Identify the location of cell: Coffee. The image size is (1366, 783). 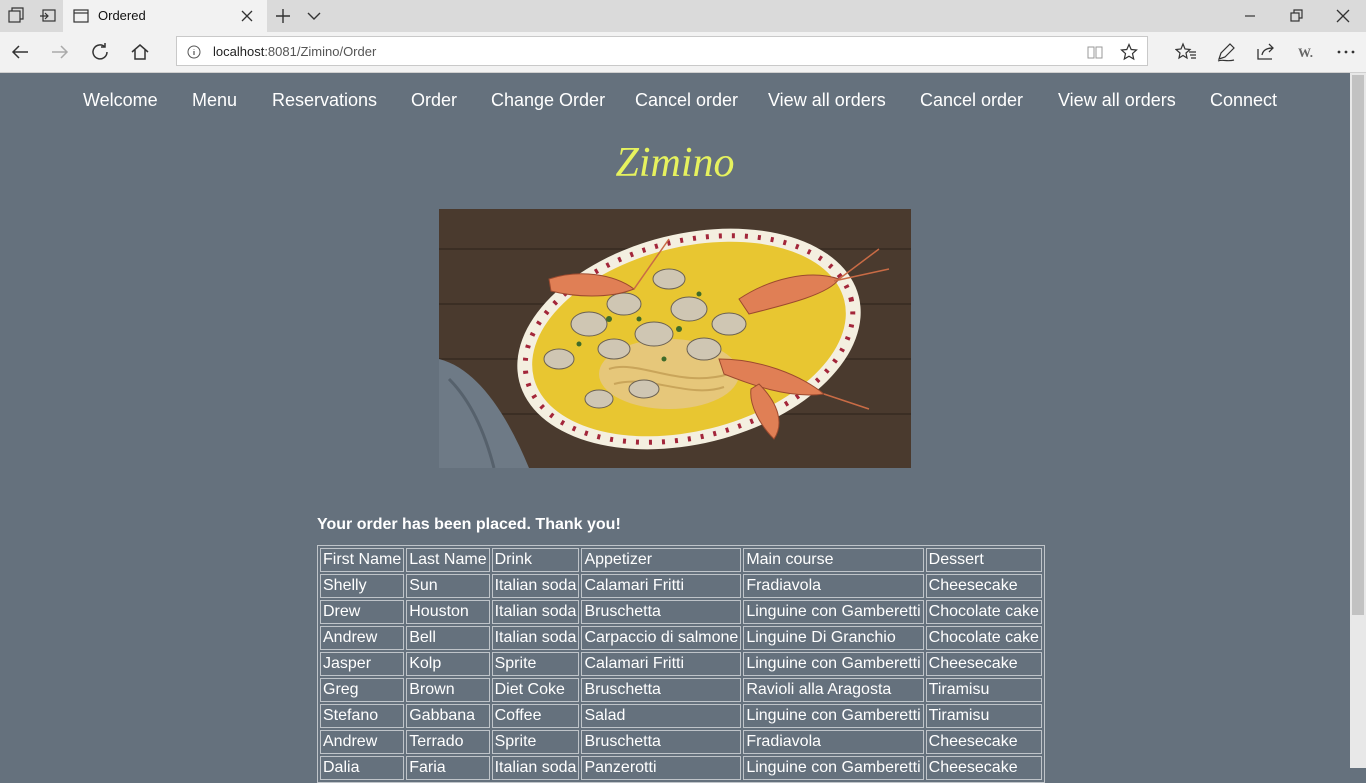
(535, 716).